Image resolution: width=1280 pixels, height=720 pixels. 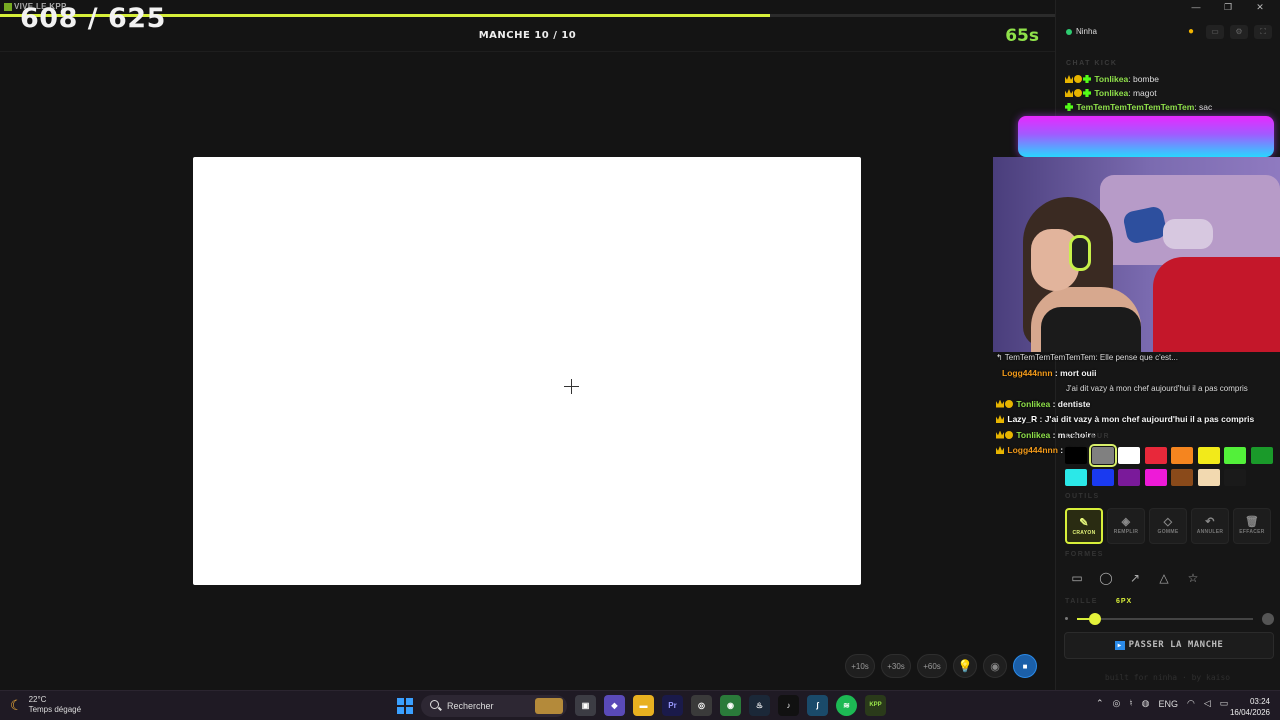 What do you see at coordinates (1227, 32) in the screenshot?
I see `panel-icons: ● ▭ ⚙ ⛶` at bounding box center [1227, 32].